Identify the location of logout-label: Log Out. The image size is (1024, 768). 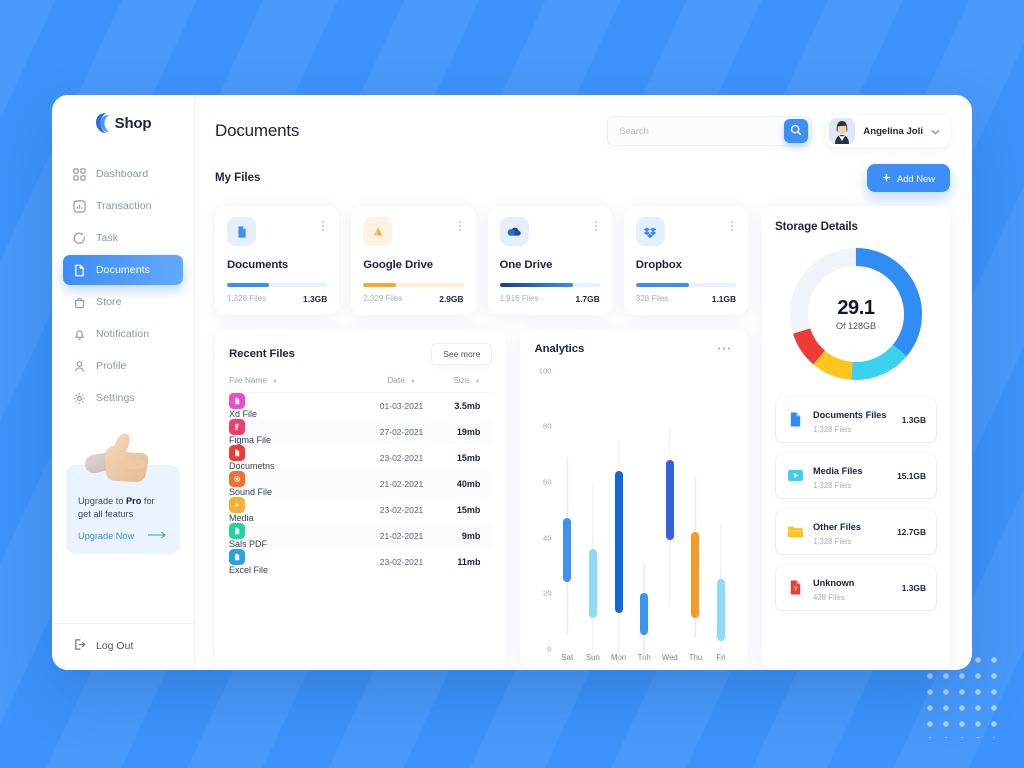
(115, 646).